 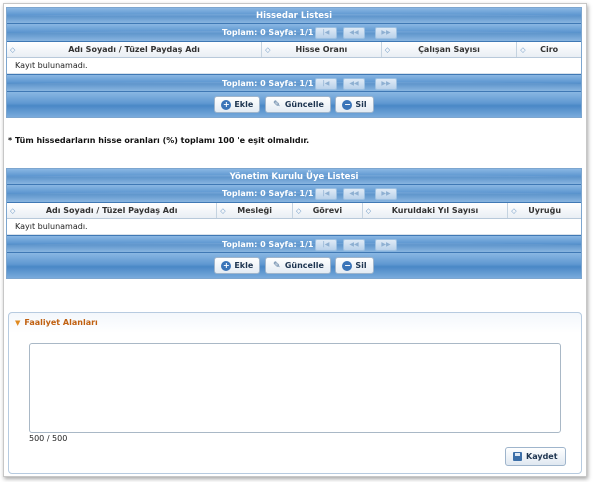 I want to click on column-header: ◇ Kuruldaki Yıl Sayısı, so click(x=436, y=210).